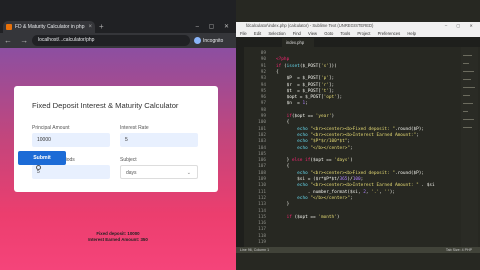 The image size is (480, 270). What do you see at coordinates (345, 33) in the screenshot?
I see `menu-tools: Tools` at bounding box center [345, 33].